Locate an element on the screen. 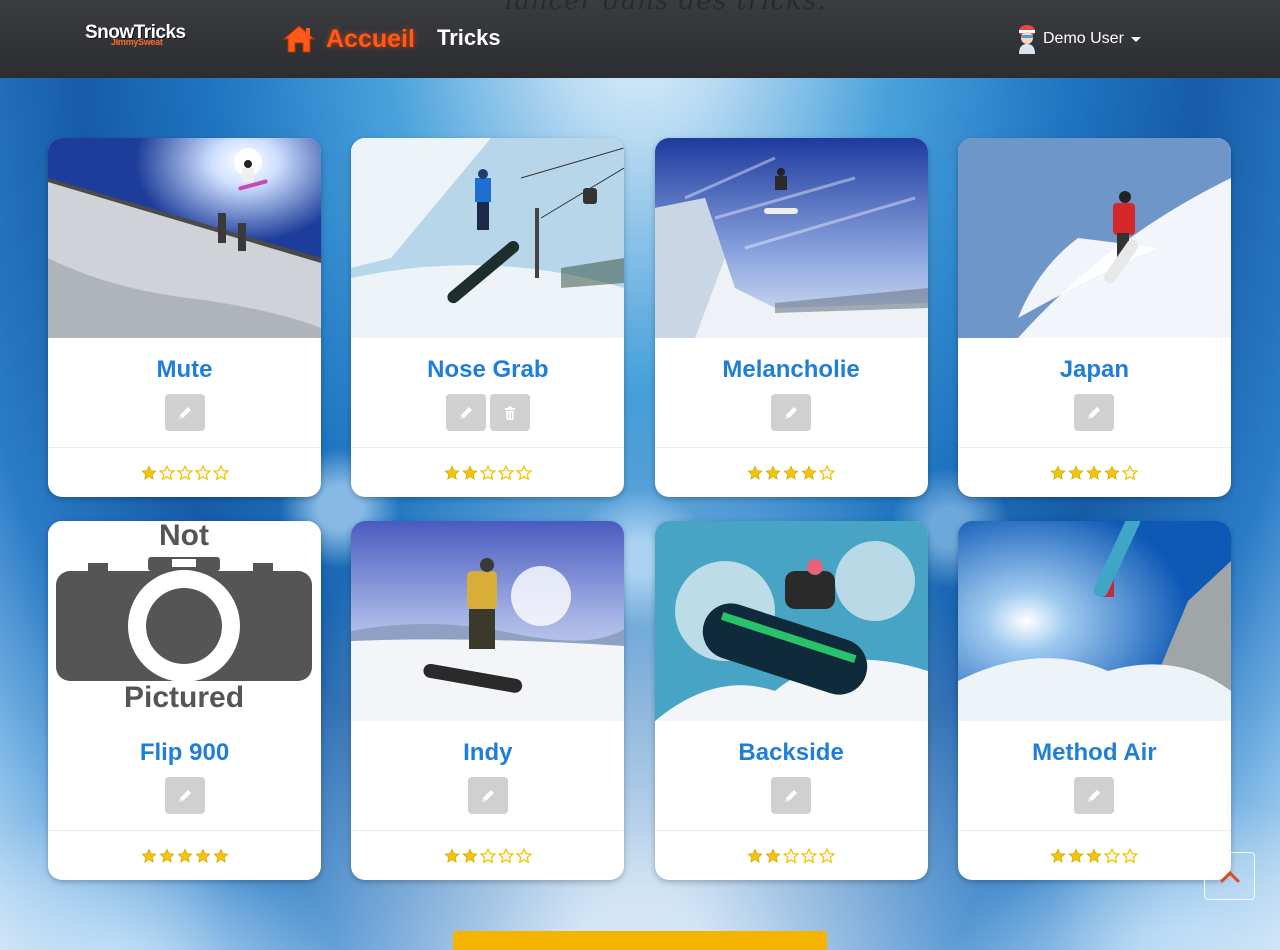  load-more-button is located at coordinates (640, 940).